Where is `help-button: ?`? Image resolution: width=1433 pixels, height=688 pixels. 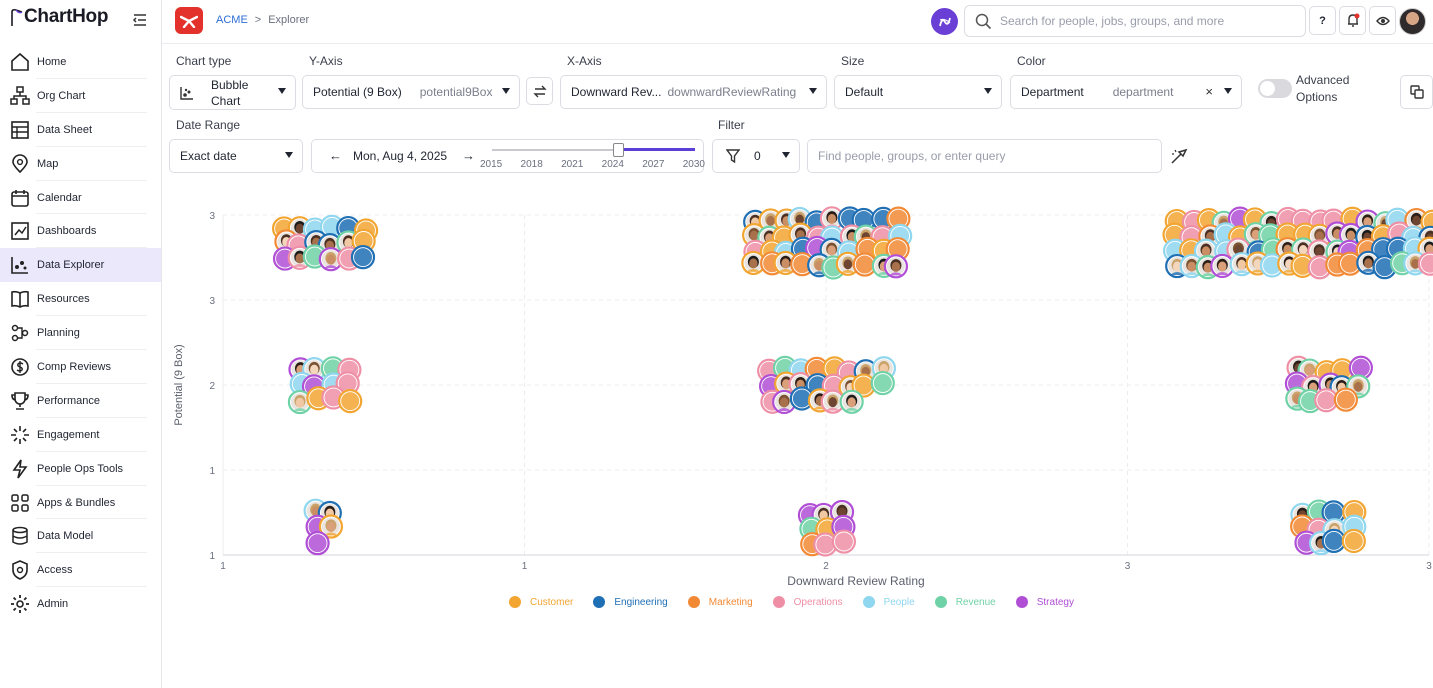
help-button: ? is located at coordinates (1322, 20).